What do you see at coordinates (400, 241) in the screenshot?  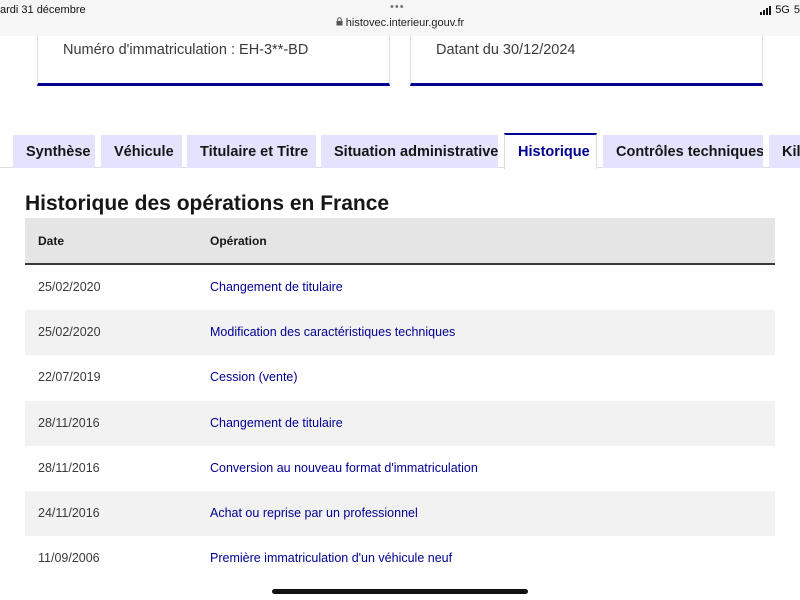 I see `table-header: Date Opération` at bounding box center [400, 241].